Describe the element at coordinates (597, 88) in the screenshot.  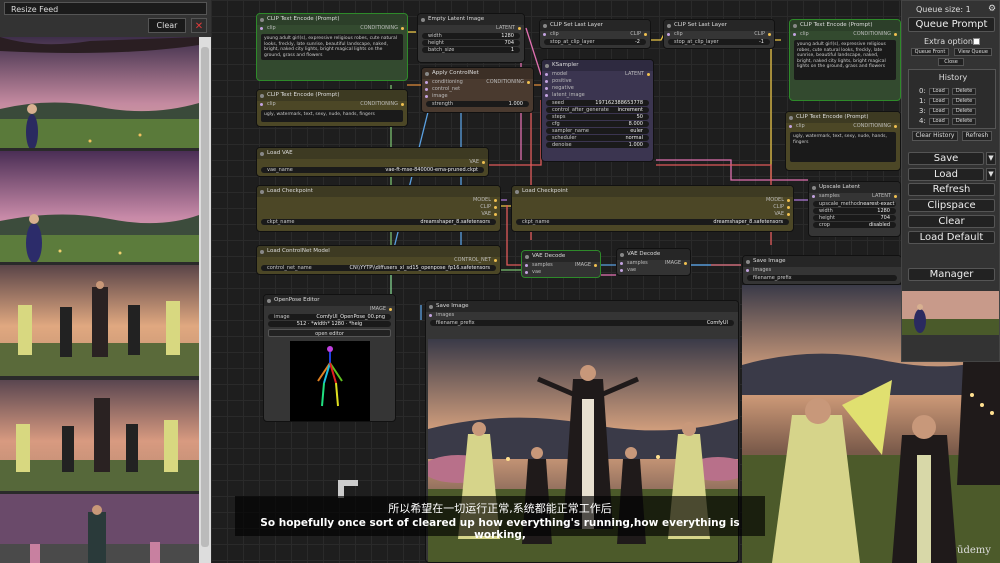
I see `input-negative: negative` at that location.